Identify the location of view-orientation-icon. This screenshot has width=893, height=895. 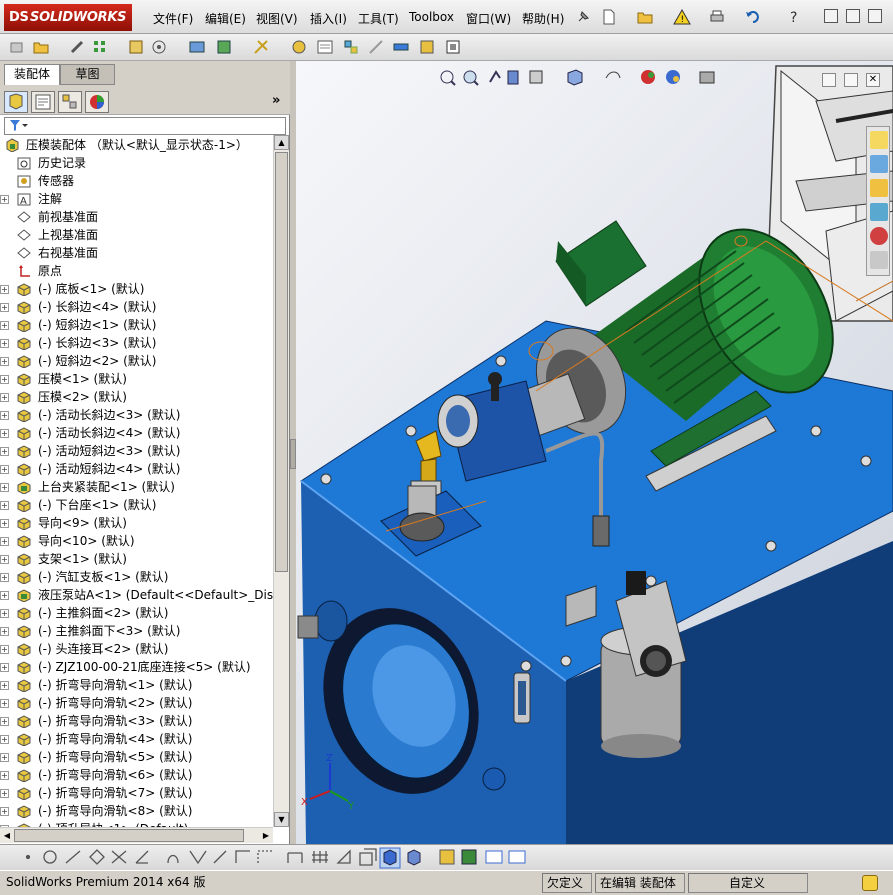
(575, 77).